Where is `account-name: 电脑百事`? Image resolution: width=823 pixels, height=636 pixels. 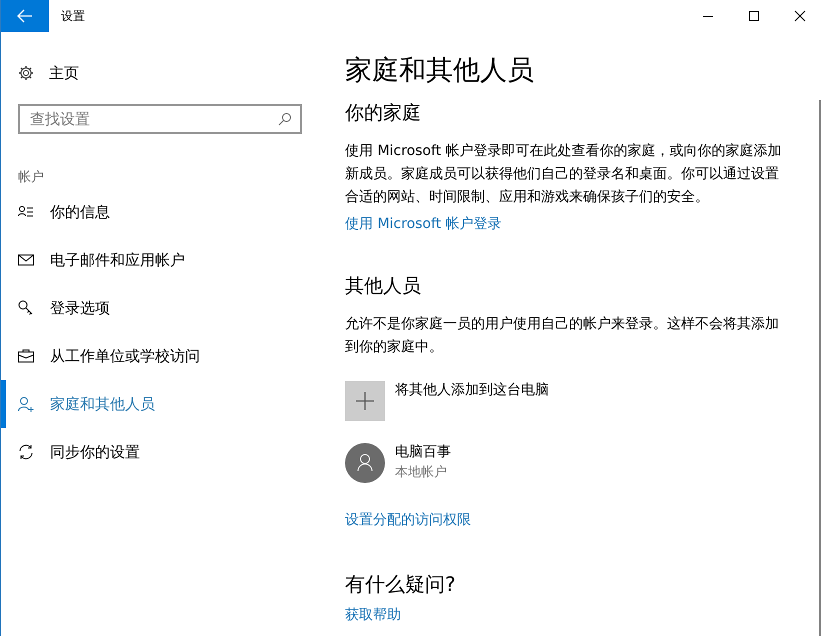 account-name: 电脑百事 is located at coordinates (423, 452).